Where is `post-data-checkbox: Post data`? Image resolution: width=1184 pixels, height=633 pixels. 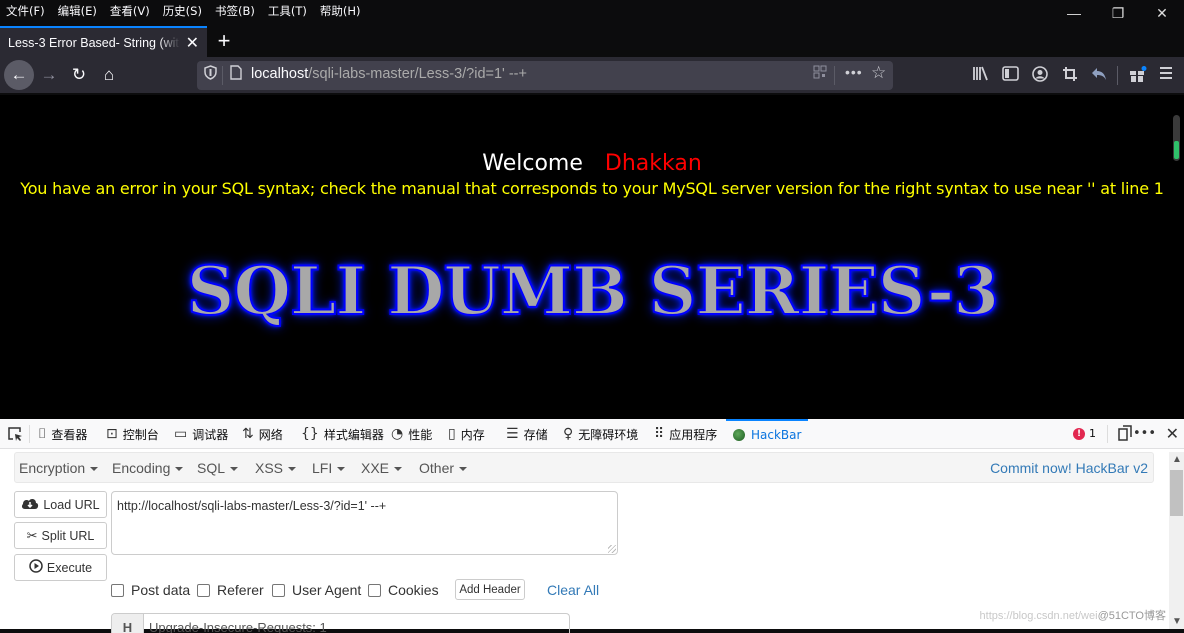 post-data-checkbox: Post data is located at coordinates (150, 590).